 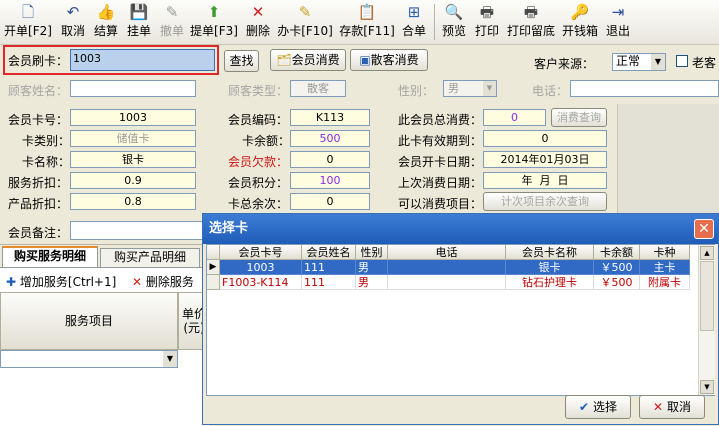 What do you see at coordinates (305, 22) in the screenshot?
I see `issue-card-button: ✎ 办卡[F10]` at bounding box center [305, 22].